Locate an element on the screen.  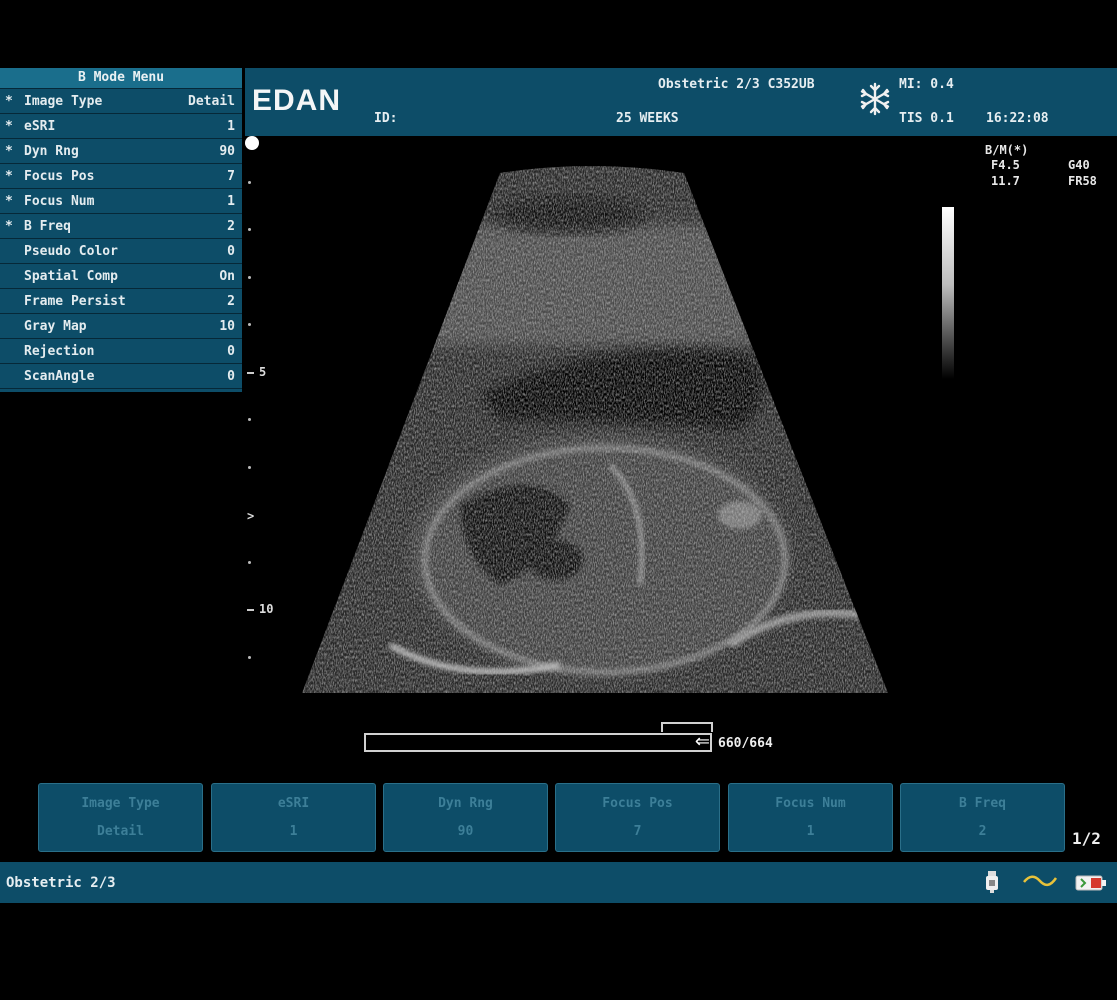
frame-rate-readout: FR58 is located at coordinates (1082, 181).